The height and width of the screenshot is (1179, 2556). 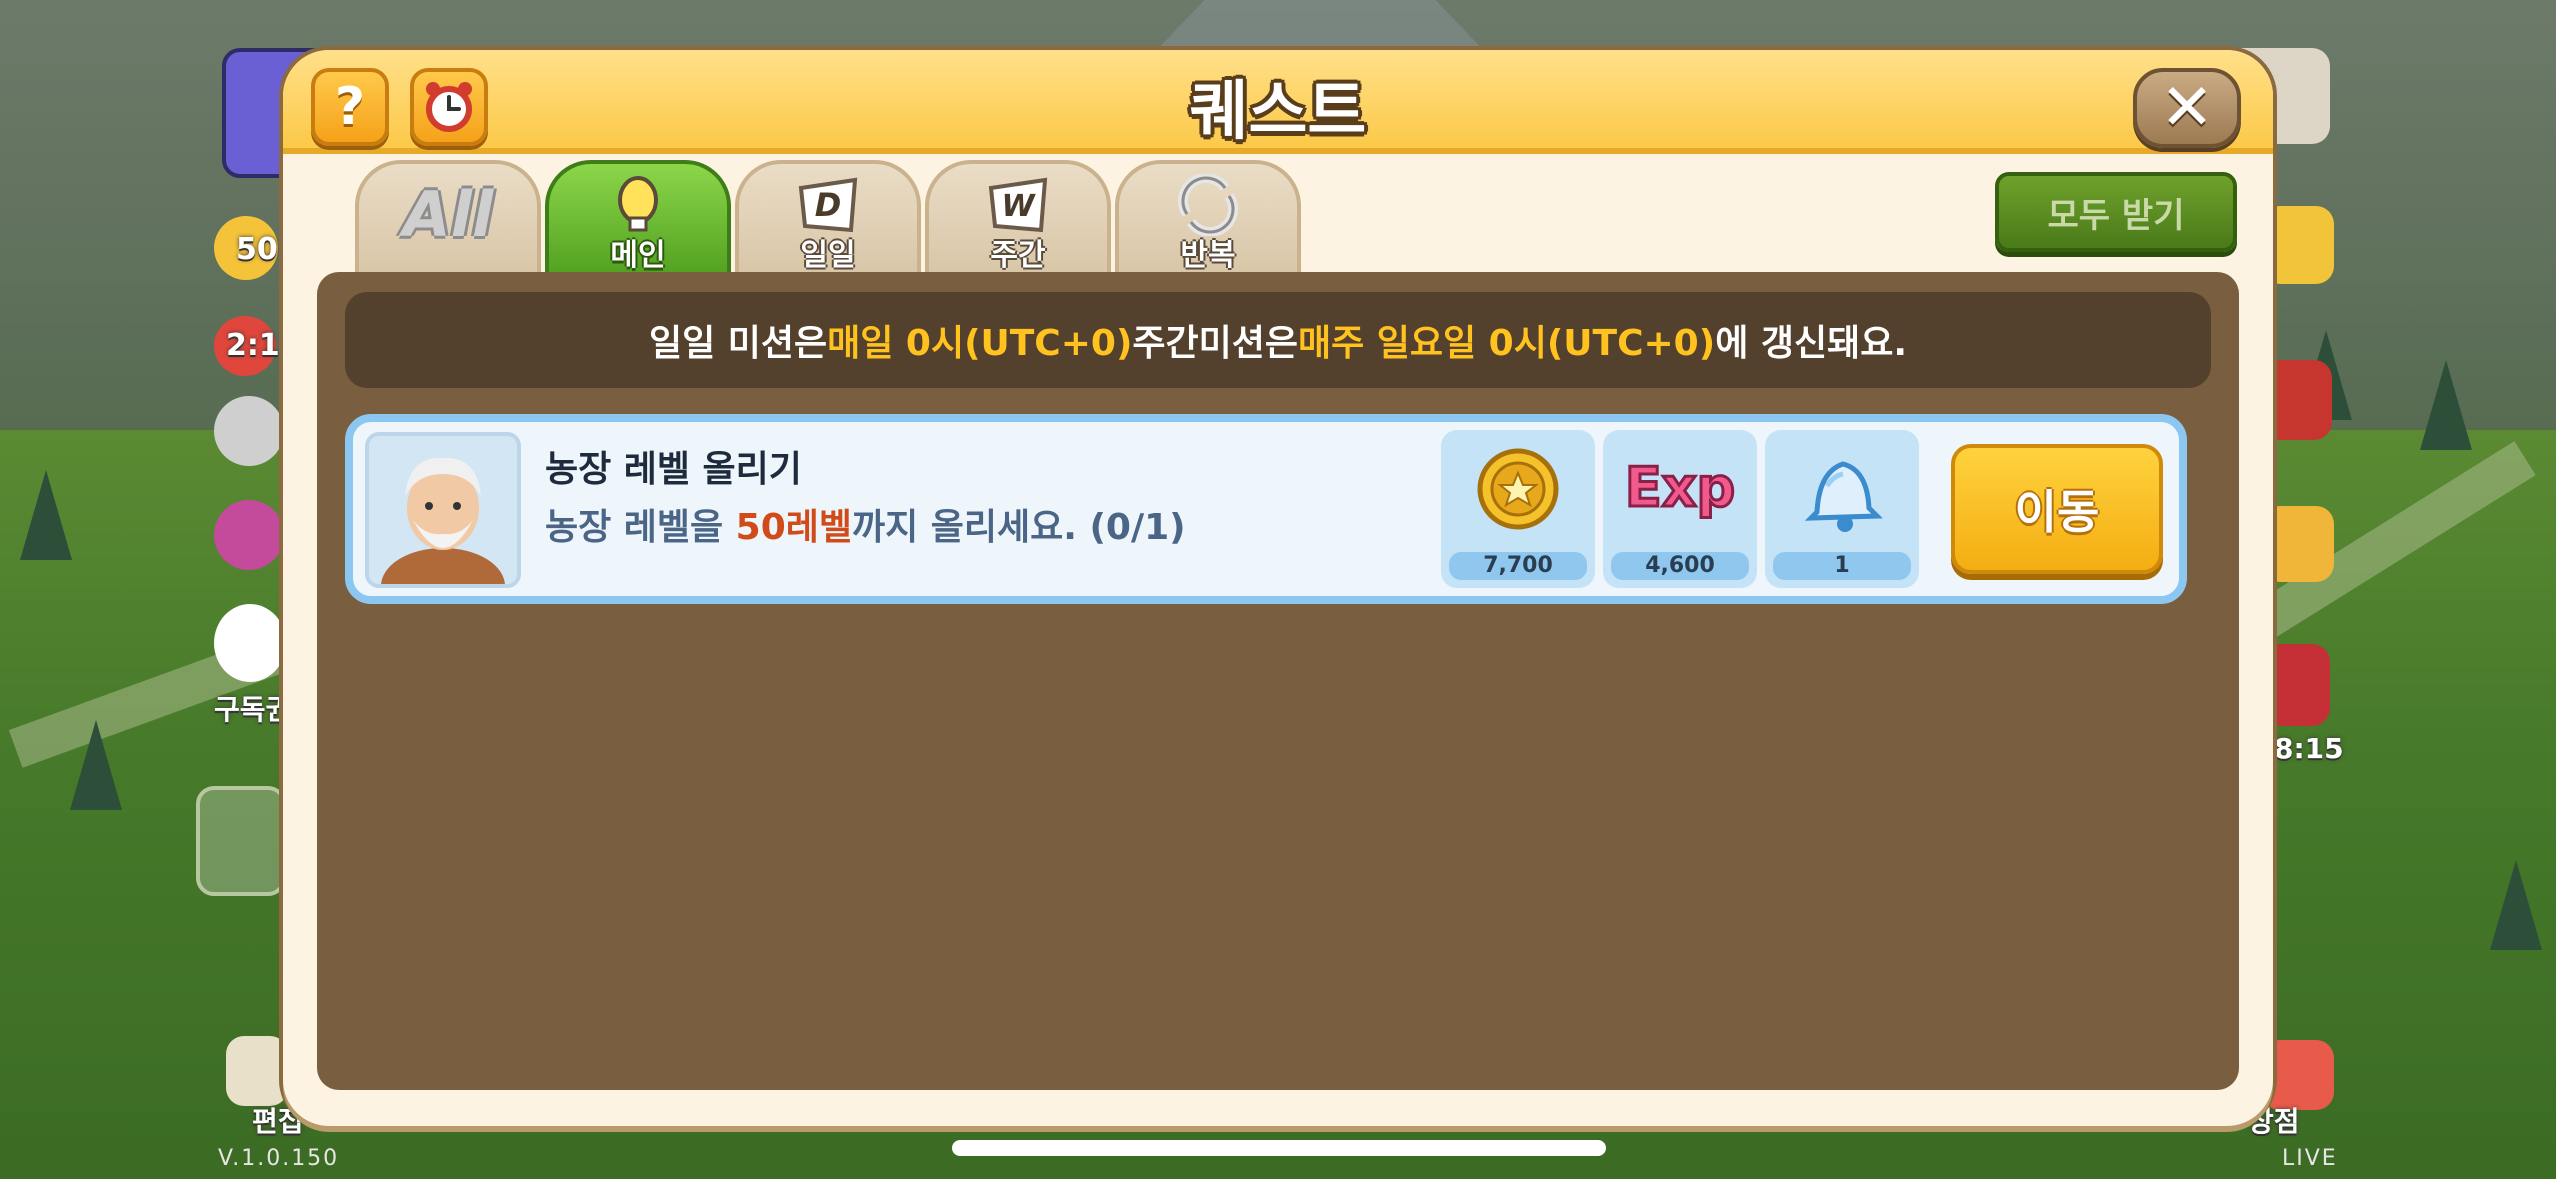 I want to click on notice-text: 에 갱신돼요., so click(x=1811, y=343).